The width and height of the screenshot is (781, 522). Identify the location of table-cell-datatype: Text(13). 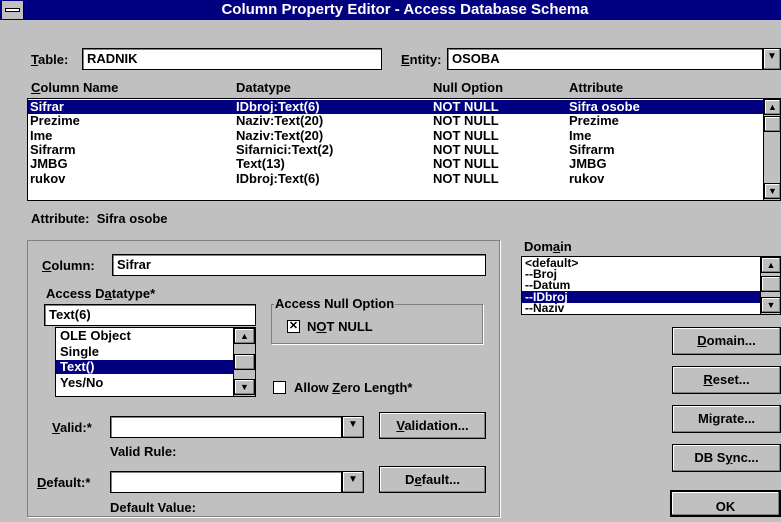
(260, 164).